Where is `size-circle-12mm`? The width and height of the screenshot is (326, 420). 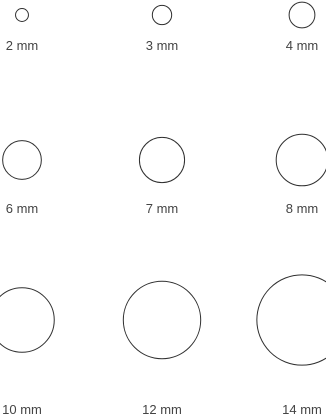
size-circle-12mm is located at coordinates (162, 320).